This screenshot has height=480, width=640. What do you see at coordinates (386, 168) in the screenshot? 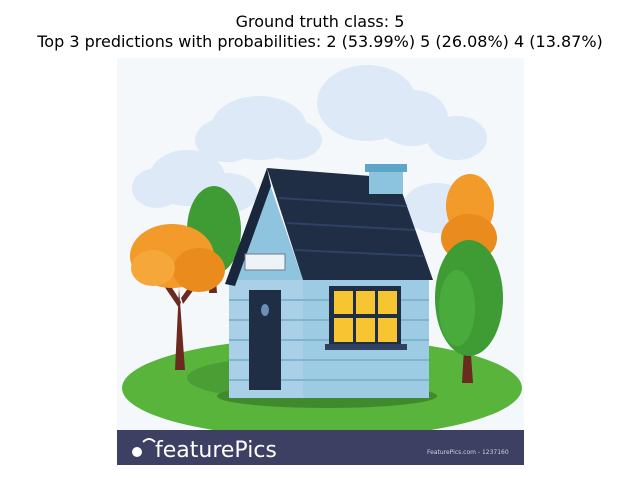
I see `chimney-cap` at bounding box center [386, 168].